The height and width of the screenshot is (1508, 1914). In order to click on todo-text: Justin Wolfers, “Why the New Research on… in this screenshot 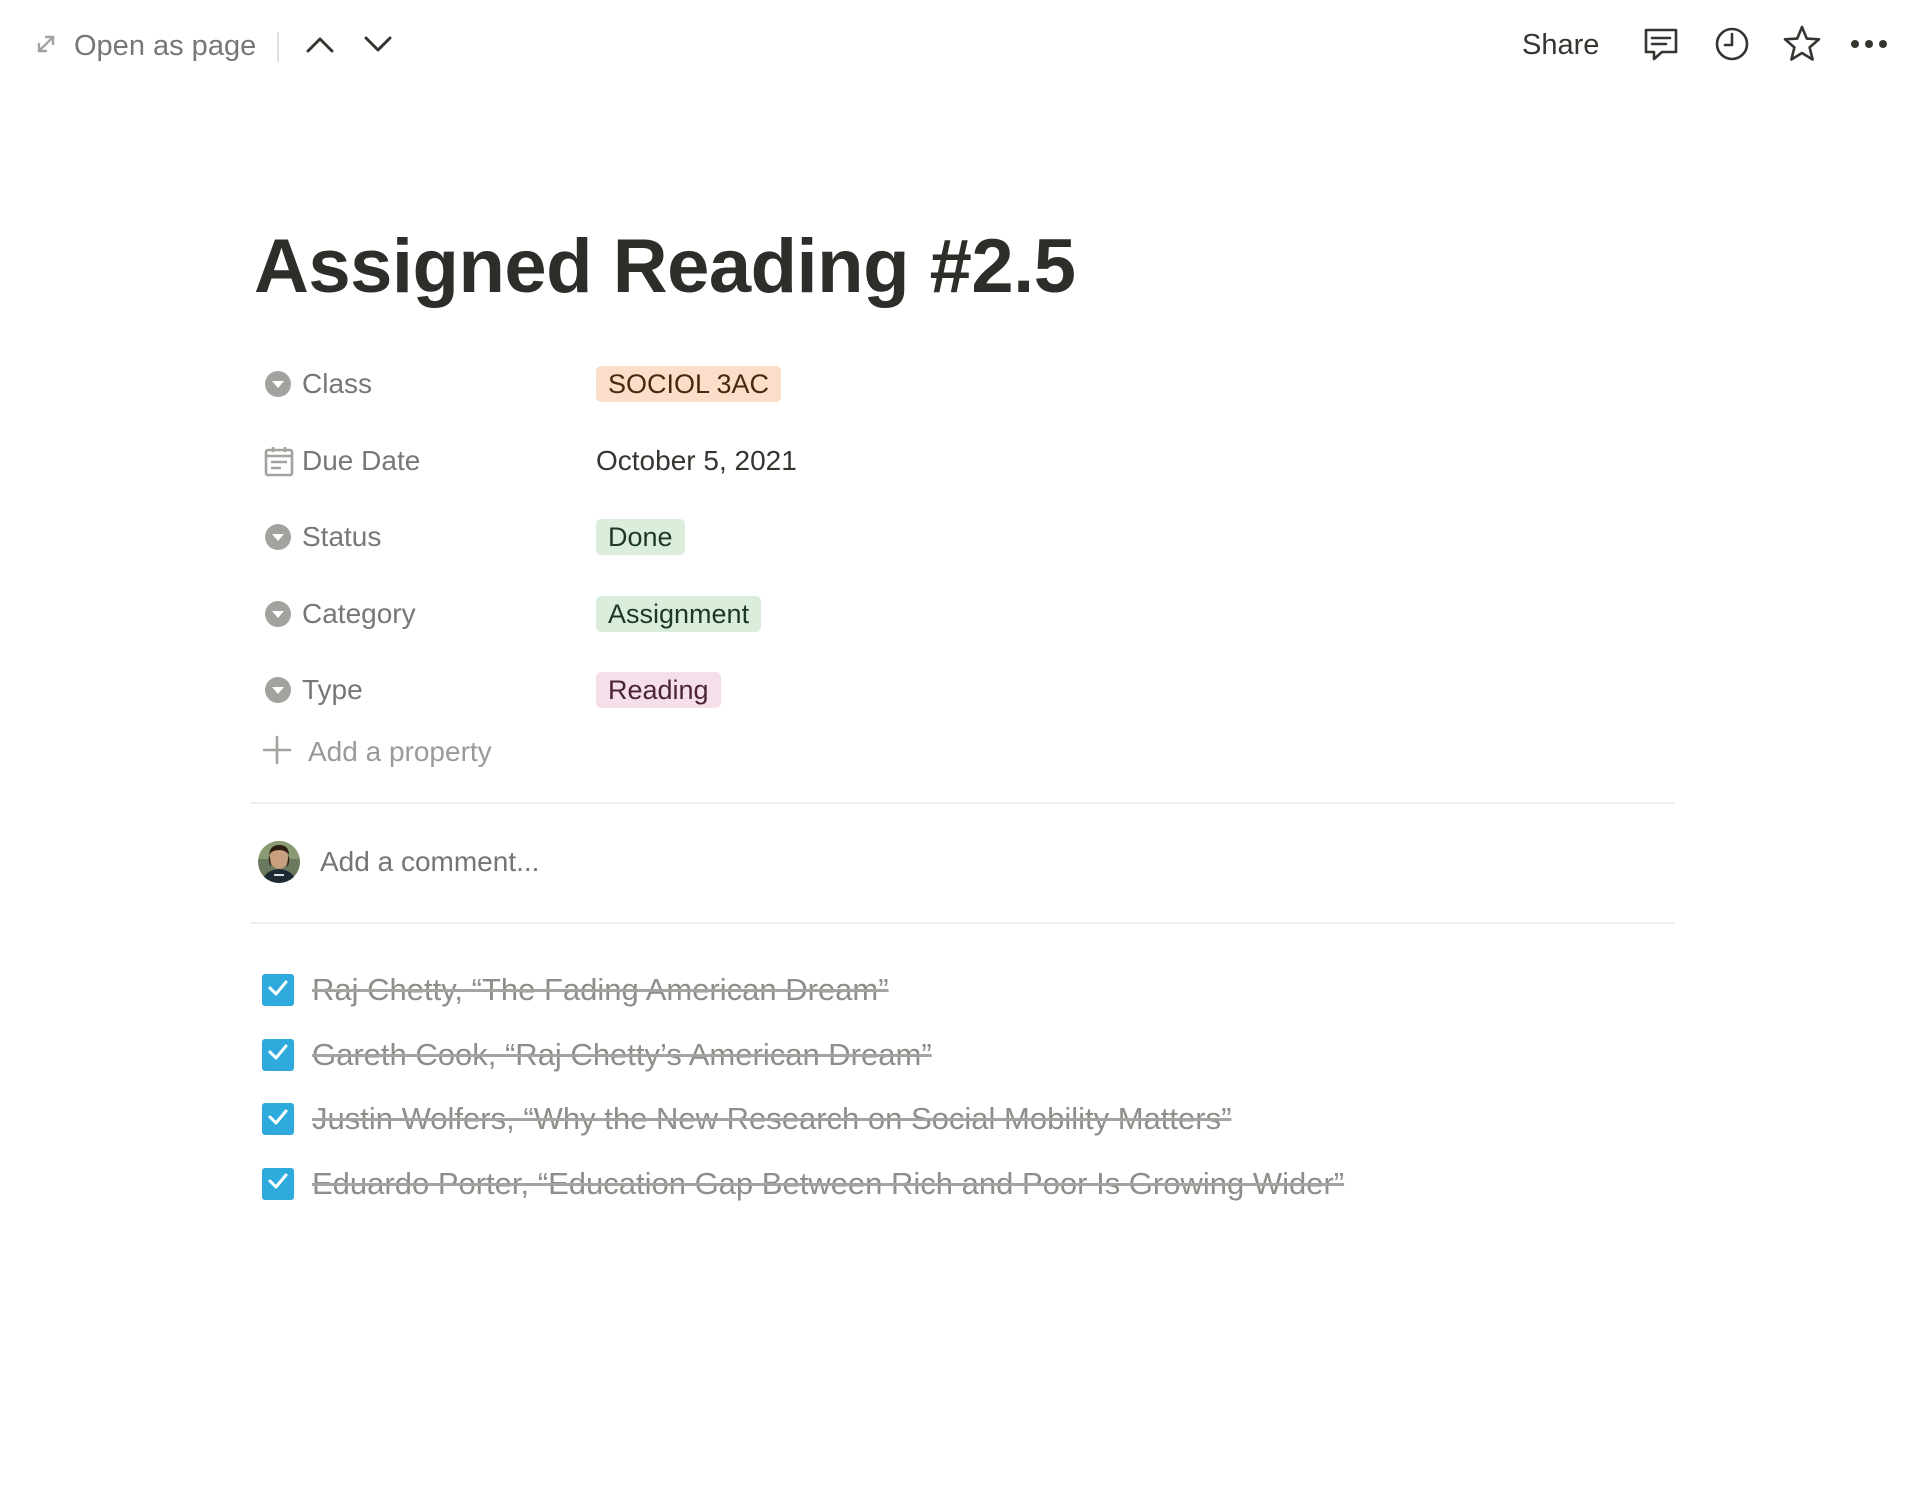, I will do `click(771, 1119)`.